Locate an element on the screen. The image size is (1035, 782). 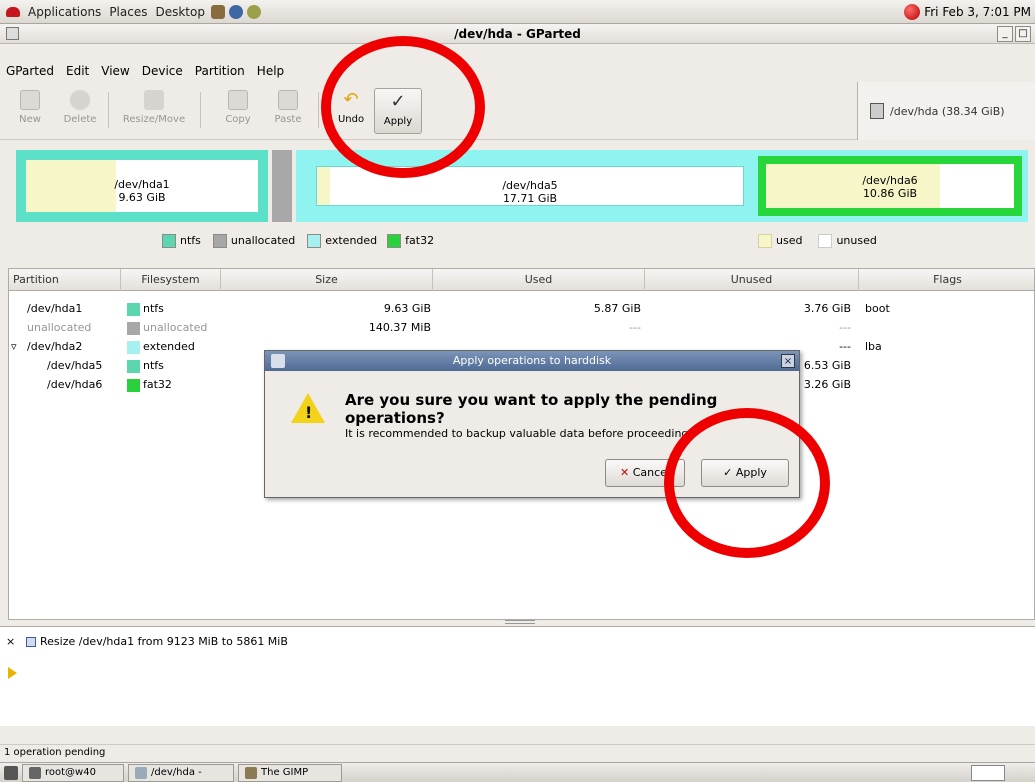
partmap-hda1-name: /dev/hda1 is located at coordinates (142, 184).